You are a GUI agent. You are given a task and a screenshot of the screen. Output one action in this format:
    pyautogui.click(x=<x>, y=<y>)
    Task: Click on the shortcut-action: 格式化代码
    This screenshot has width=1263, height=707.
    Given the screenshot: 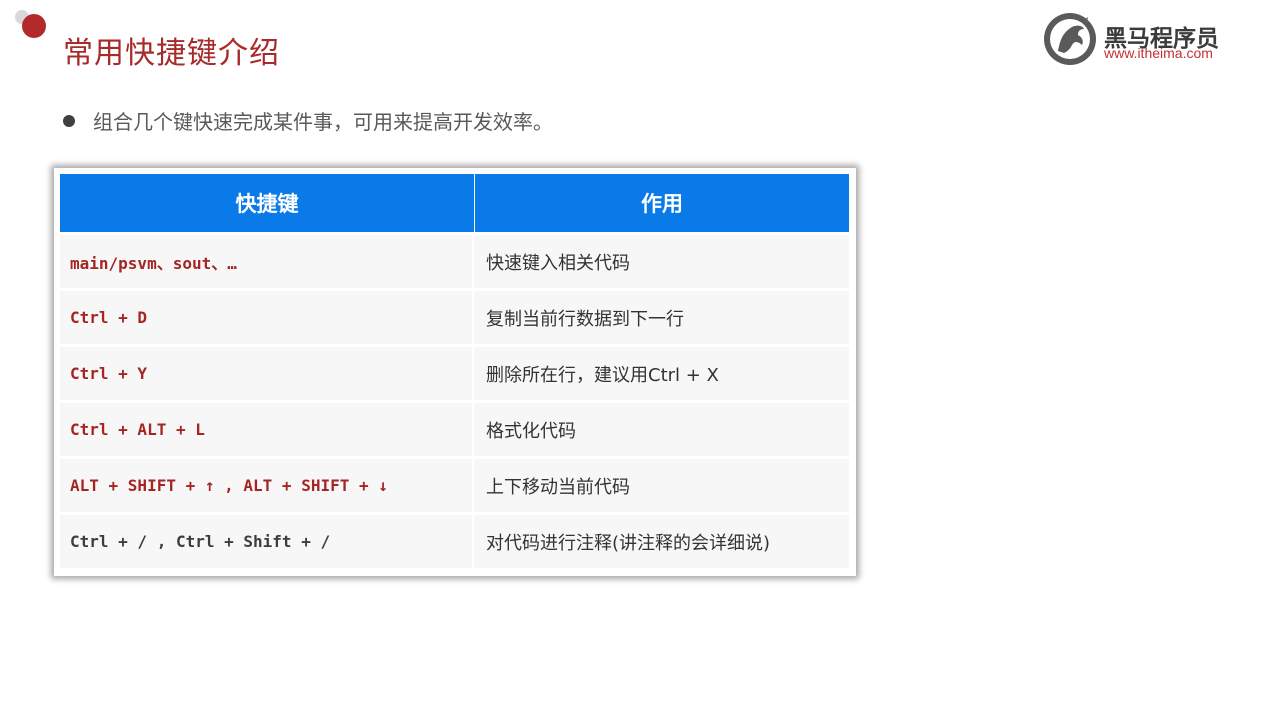 What is the action you would take?
    pyautogui.click(x=531, y=431)
    